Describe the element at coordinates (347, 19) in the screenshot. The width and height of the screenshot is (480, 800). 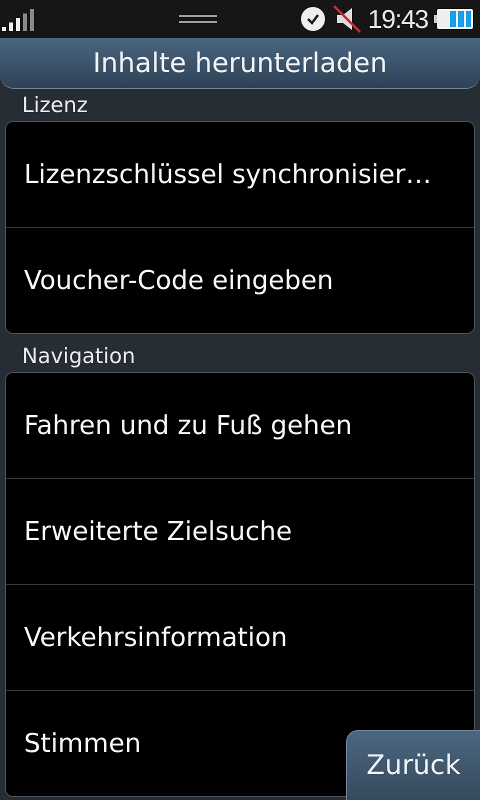
I see `muted-speaker-icon` at that location.